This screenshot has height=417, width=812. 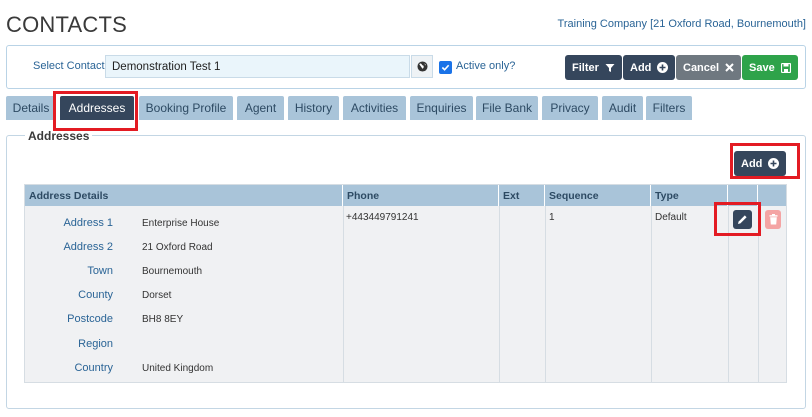 I want to click on tab-label: Agent, so click(x=260, y=108).